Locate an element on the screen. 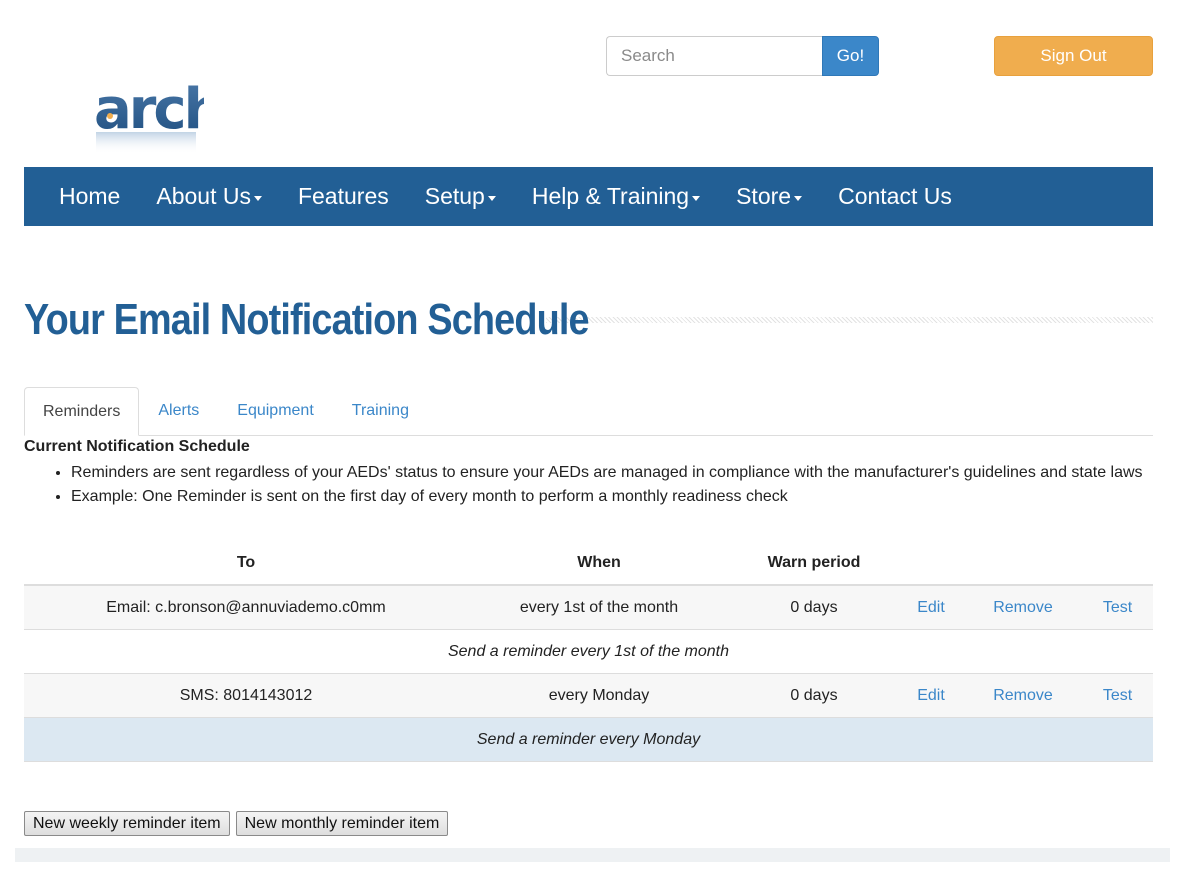 This screenshot has height=869, width=1188. row-description: Send a reminder every 1st of the month is located at coordinates (588, 651).